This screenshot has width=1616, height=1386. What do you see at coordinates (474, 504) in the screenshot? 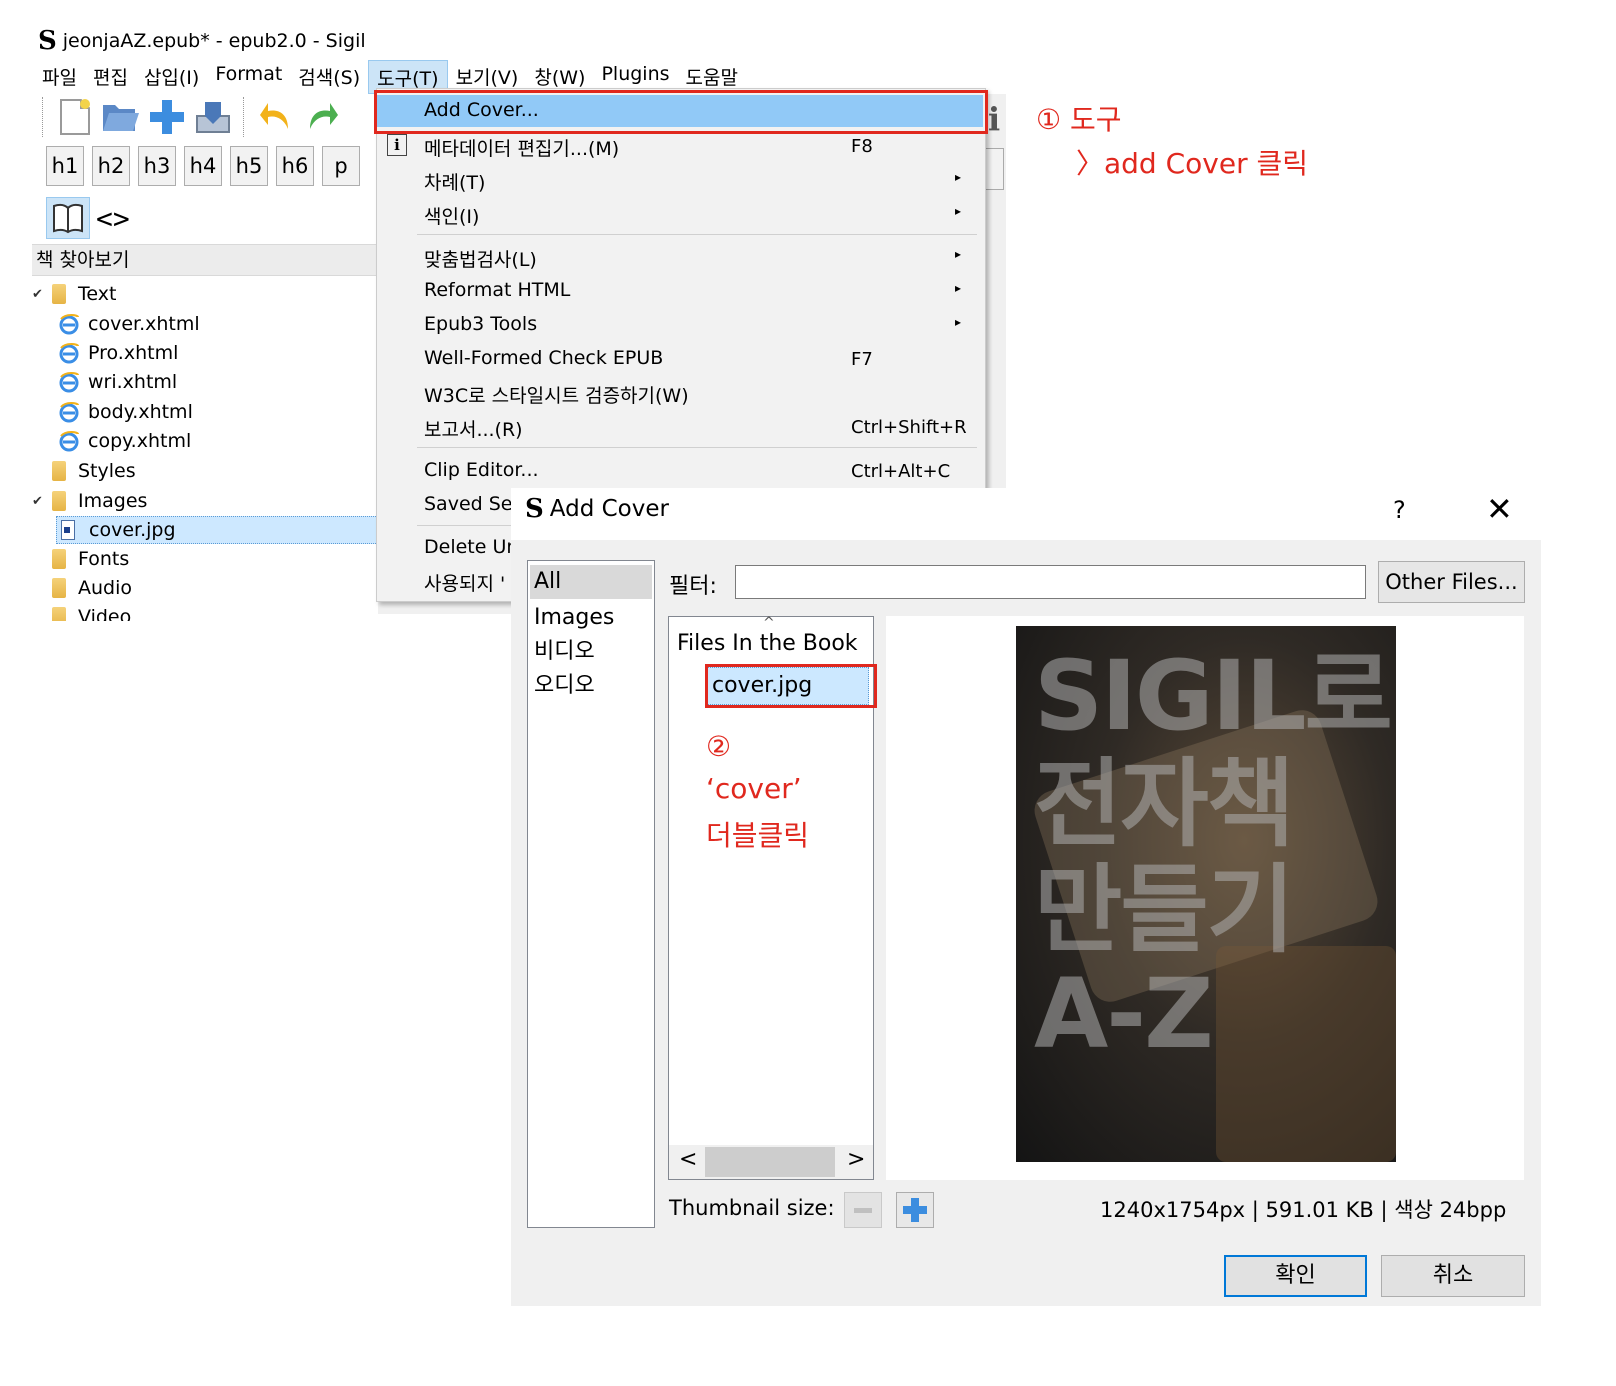
I see `menu-item-label: Saved Sea` at bounding box center [474, 504].